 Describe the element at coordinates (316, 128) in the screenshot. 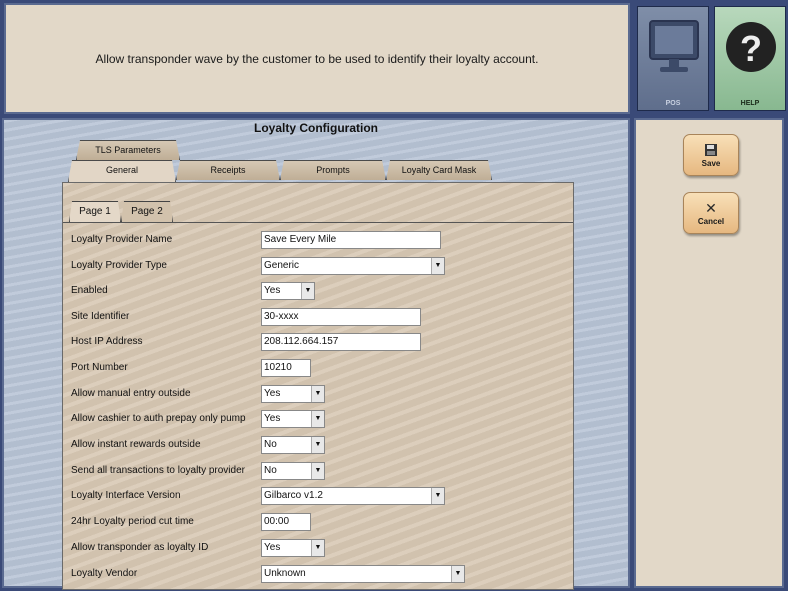

I see `page-title: Loyalty Configuration` at that location.